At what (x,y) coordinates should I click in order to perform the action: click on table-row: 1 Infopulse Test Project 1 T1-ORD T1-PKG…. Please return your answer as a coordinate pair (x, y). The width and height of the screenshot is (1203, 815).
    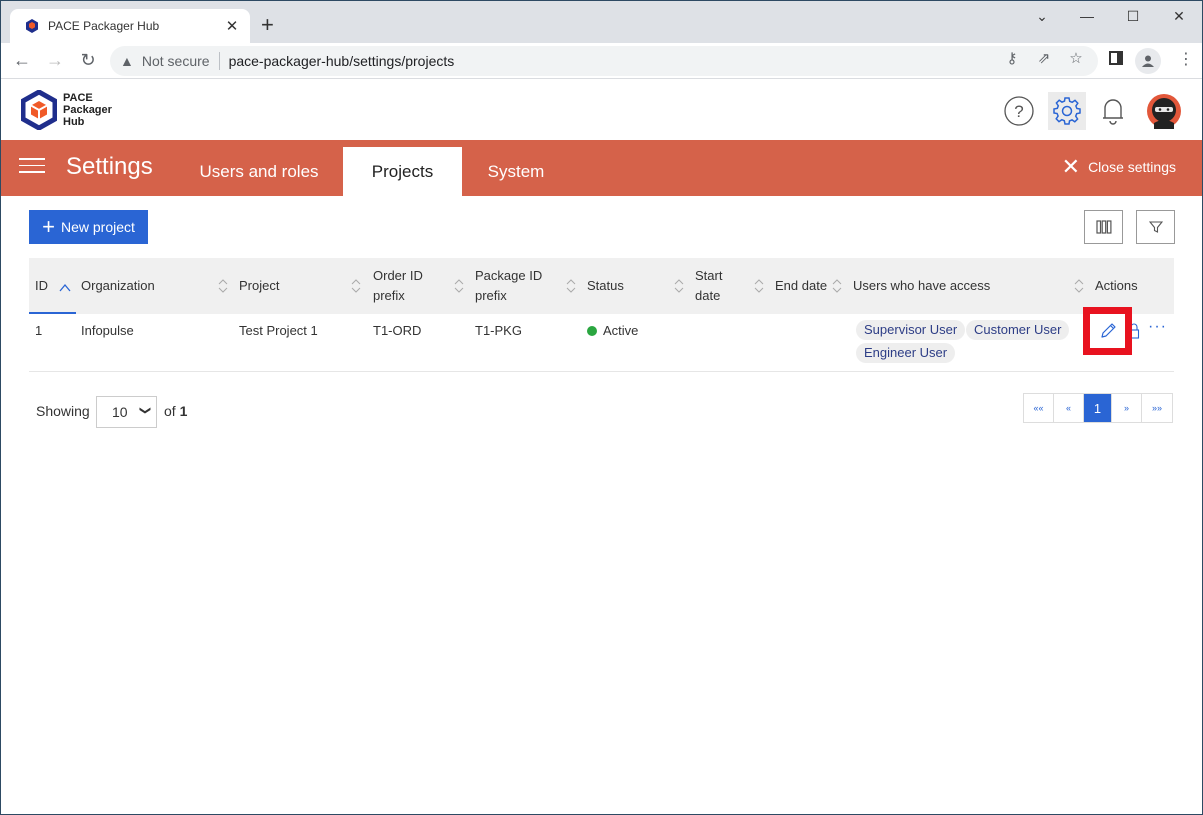
    Looking at the image, I should click on (601, 343).